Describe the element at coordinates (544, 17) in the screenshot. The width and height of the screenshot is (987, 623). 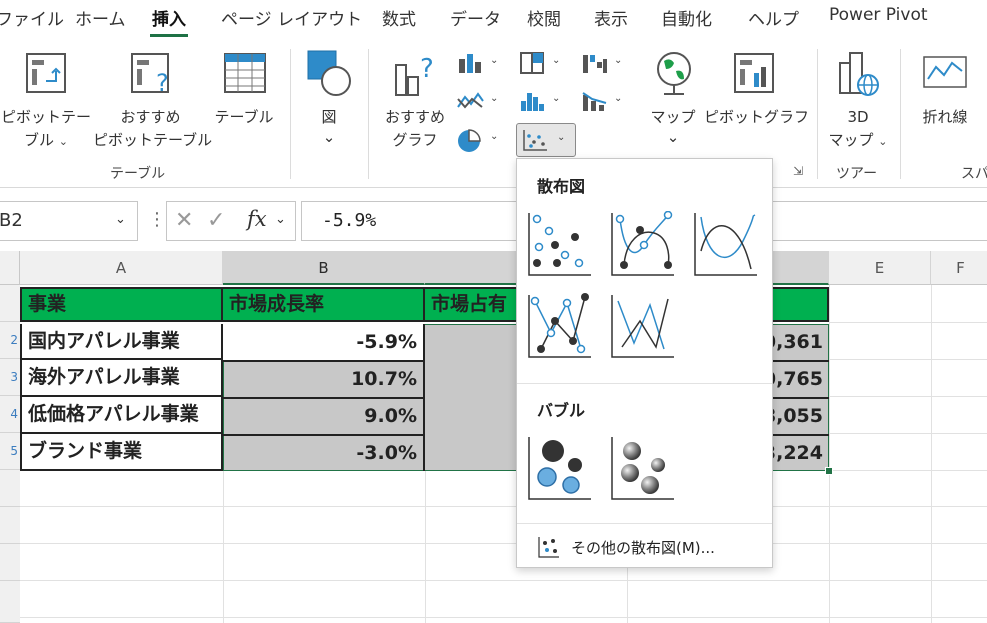
I see `tab-review: 校閲` at that location.